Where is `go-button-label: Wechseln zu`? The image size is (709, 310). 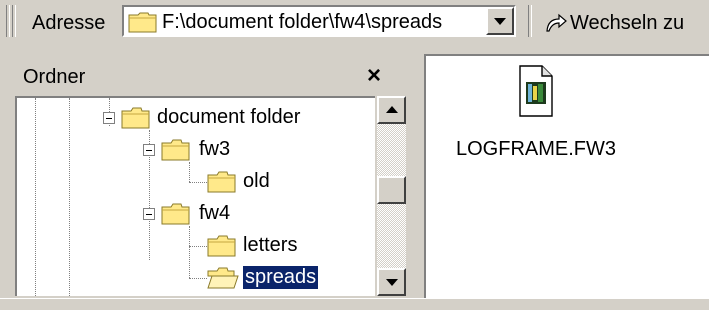
go-button-label: Wechseln zu is located at coordinates (627, 23).